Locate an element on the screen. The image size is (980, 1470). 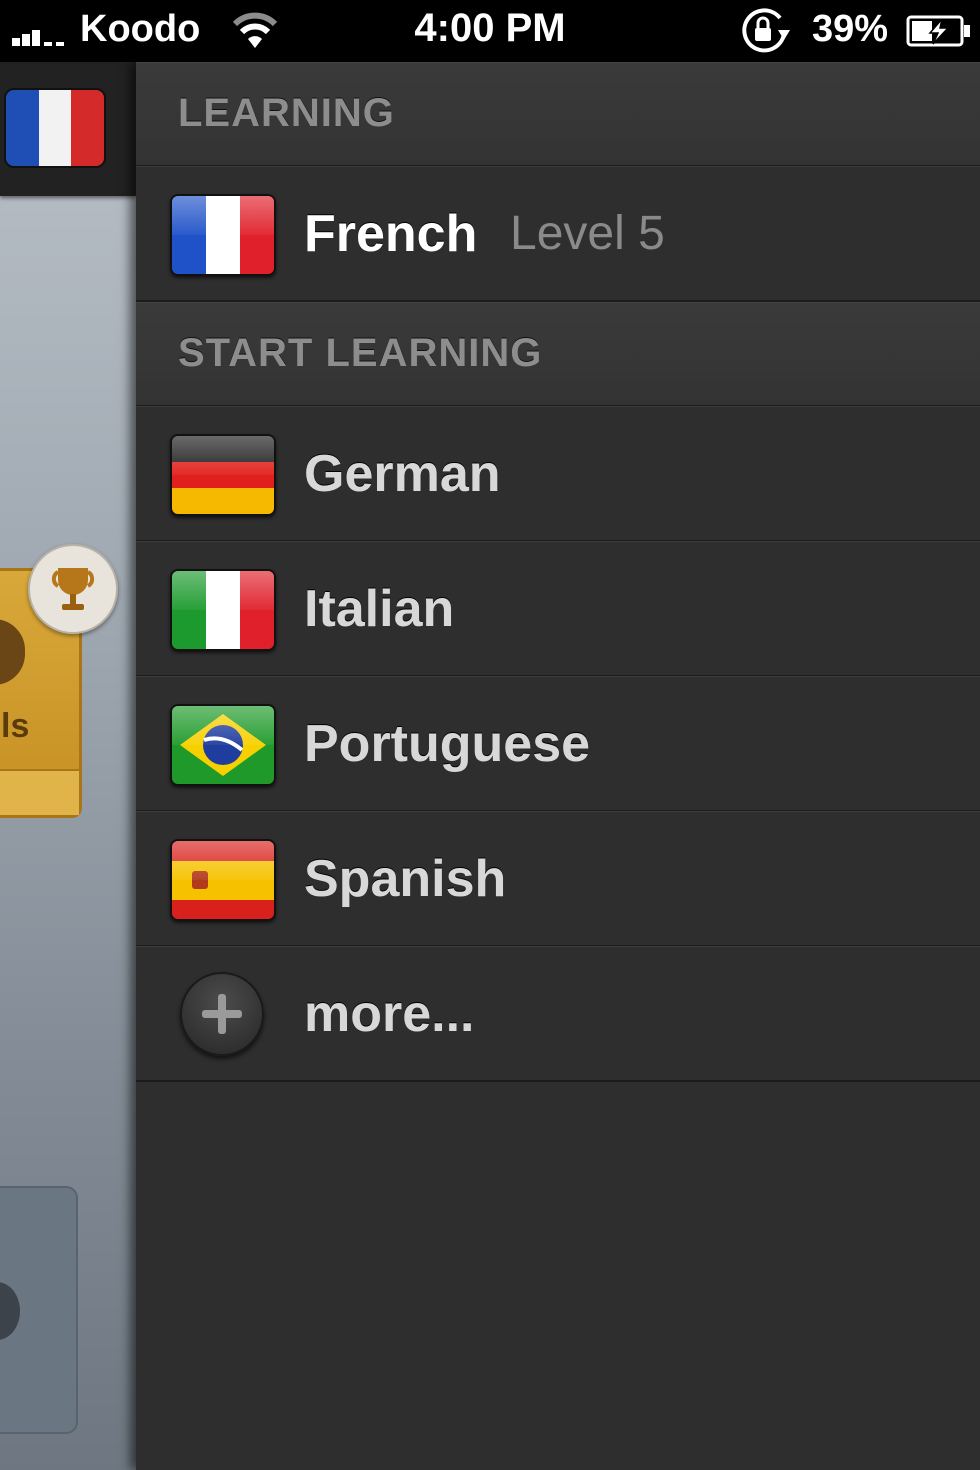
start-learning-section-header: START LEARNING is located at coordinates (558, 354).